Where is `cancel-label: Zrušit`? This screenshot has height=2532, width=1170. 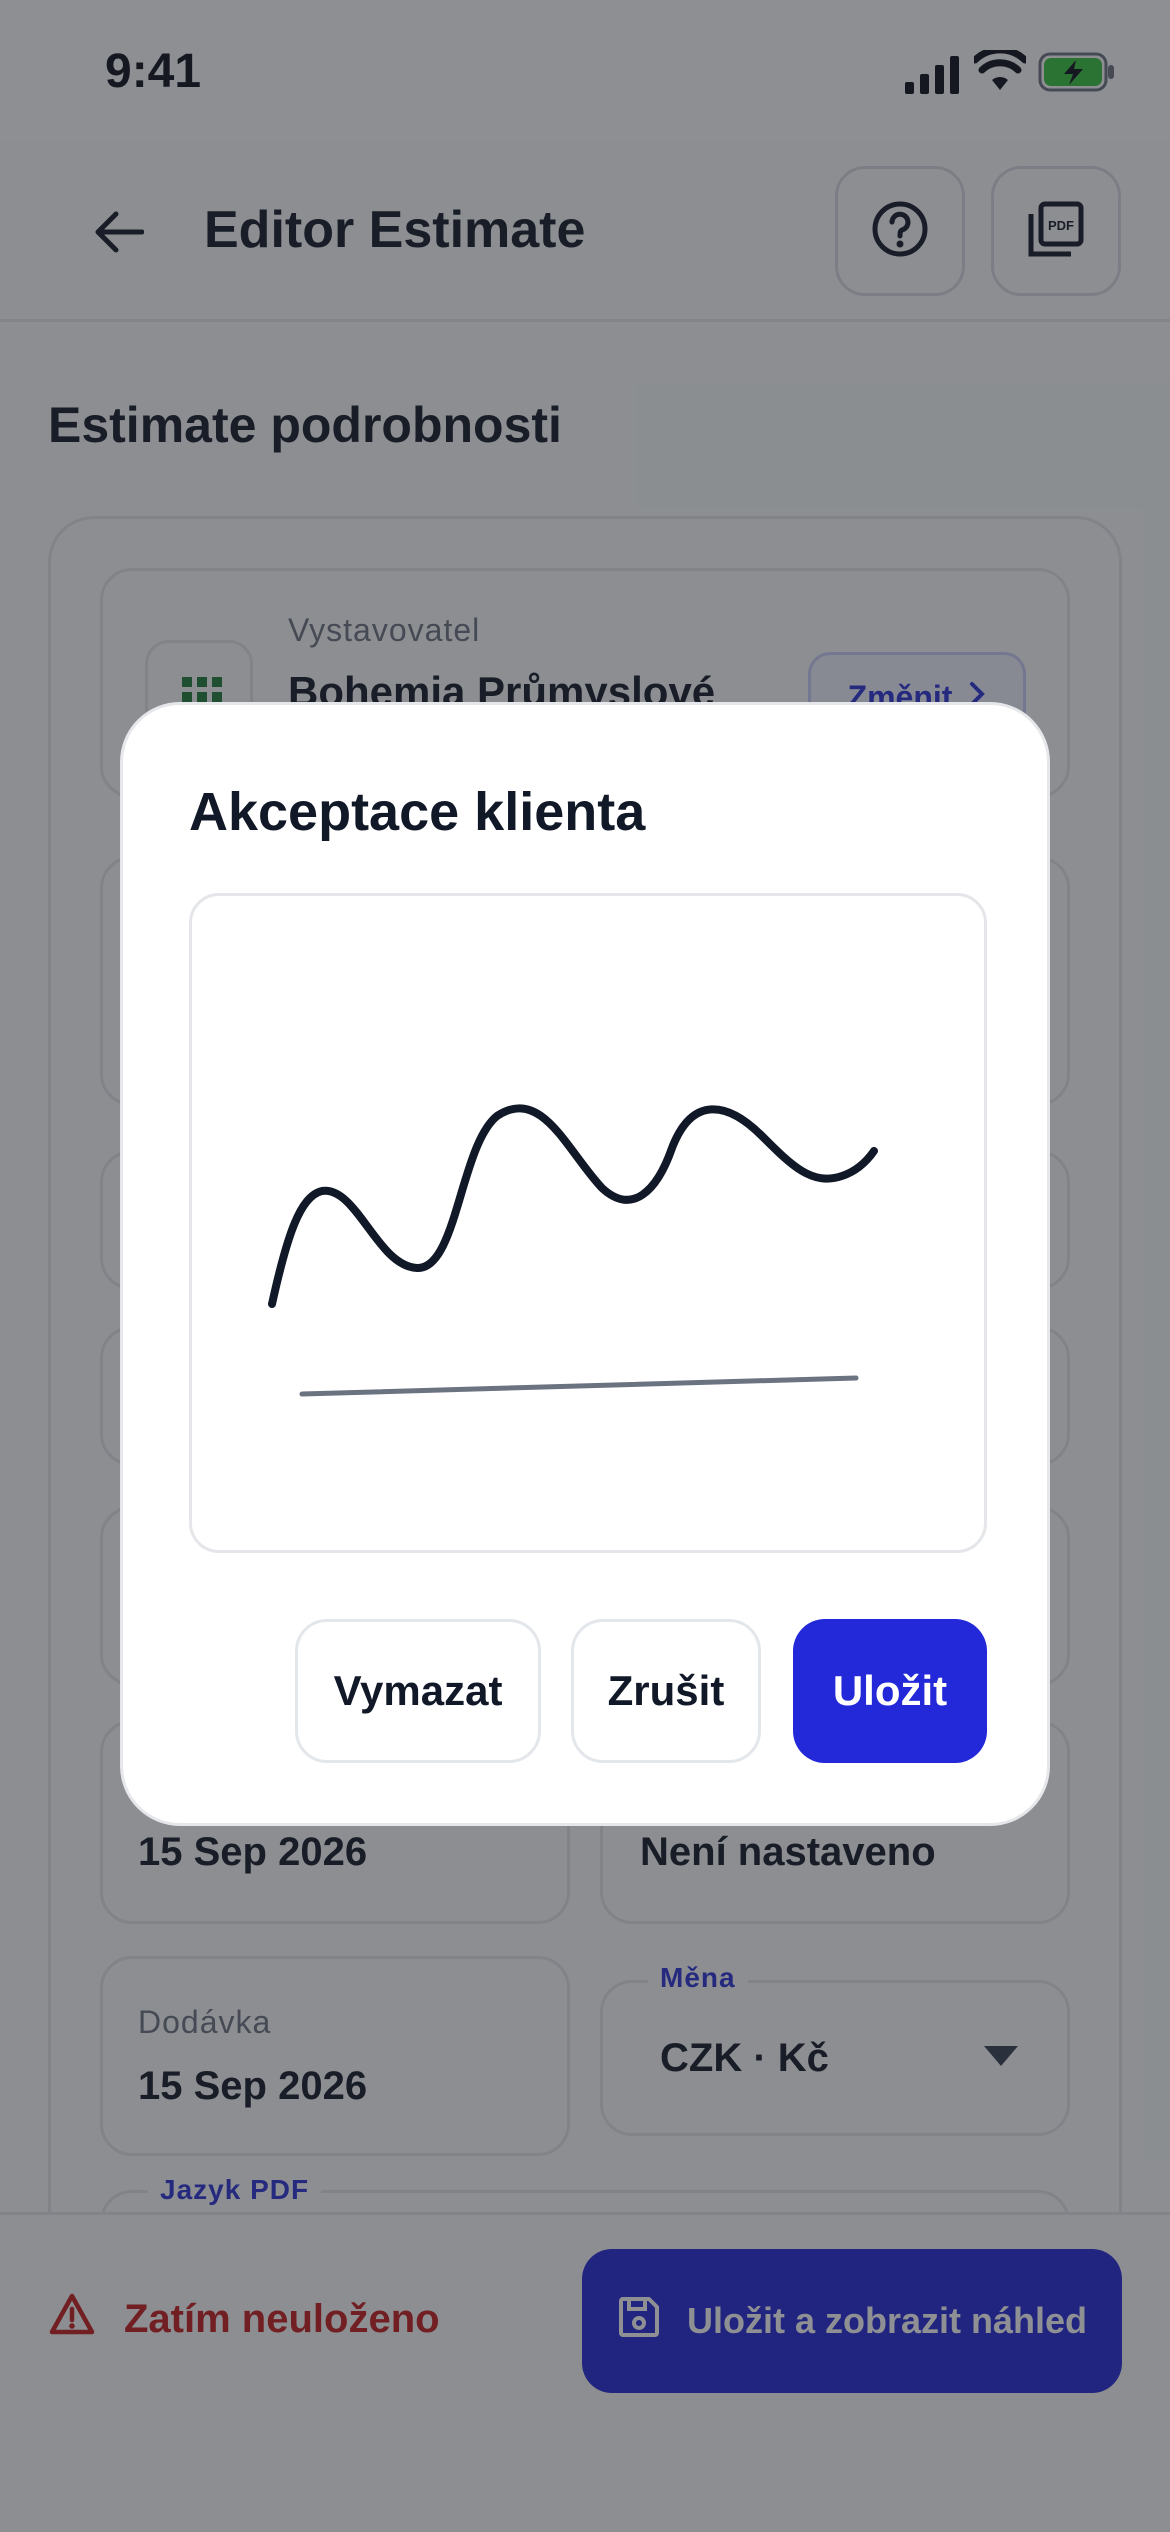 cancel-label: Zrušit is located at coordinates (666, 1690).